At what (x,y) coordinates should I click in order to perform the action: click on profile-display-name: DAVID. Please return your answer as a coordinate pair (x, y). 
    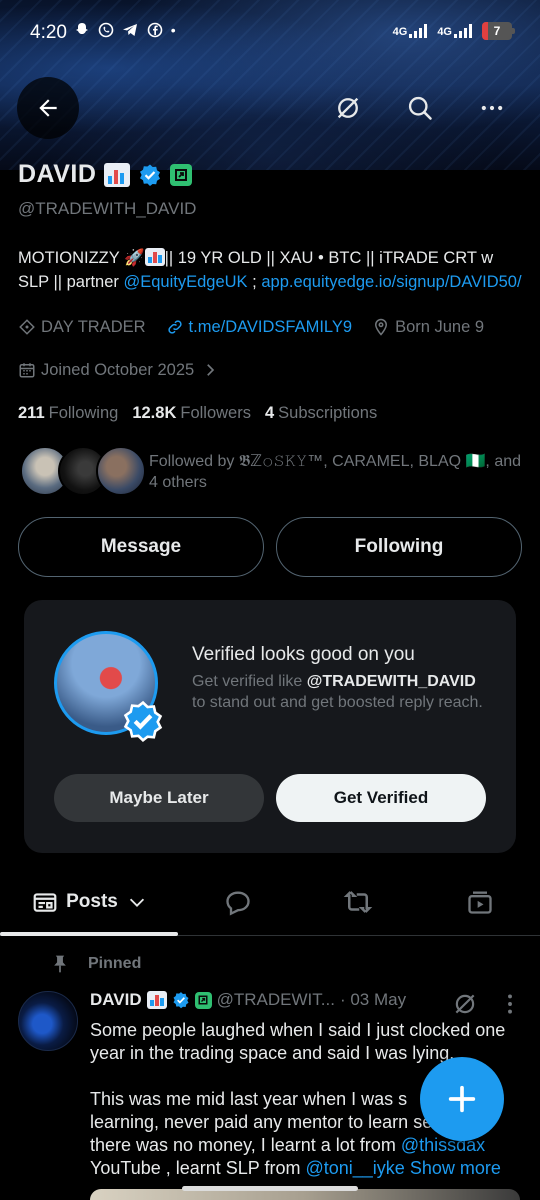
    Looking at the image, I should click on (57, 174).